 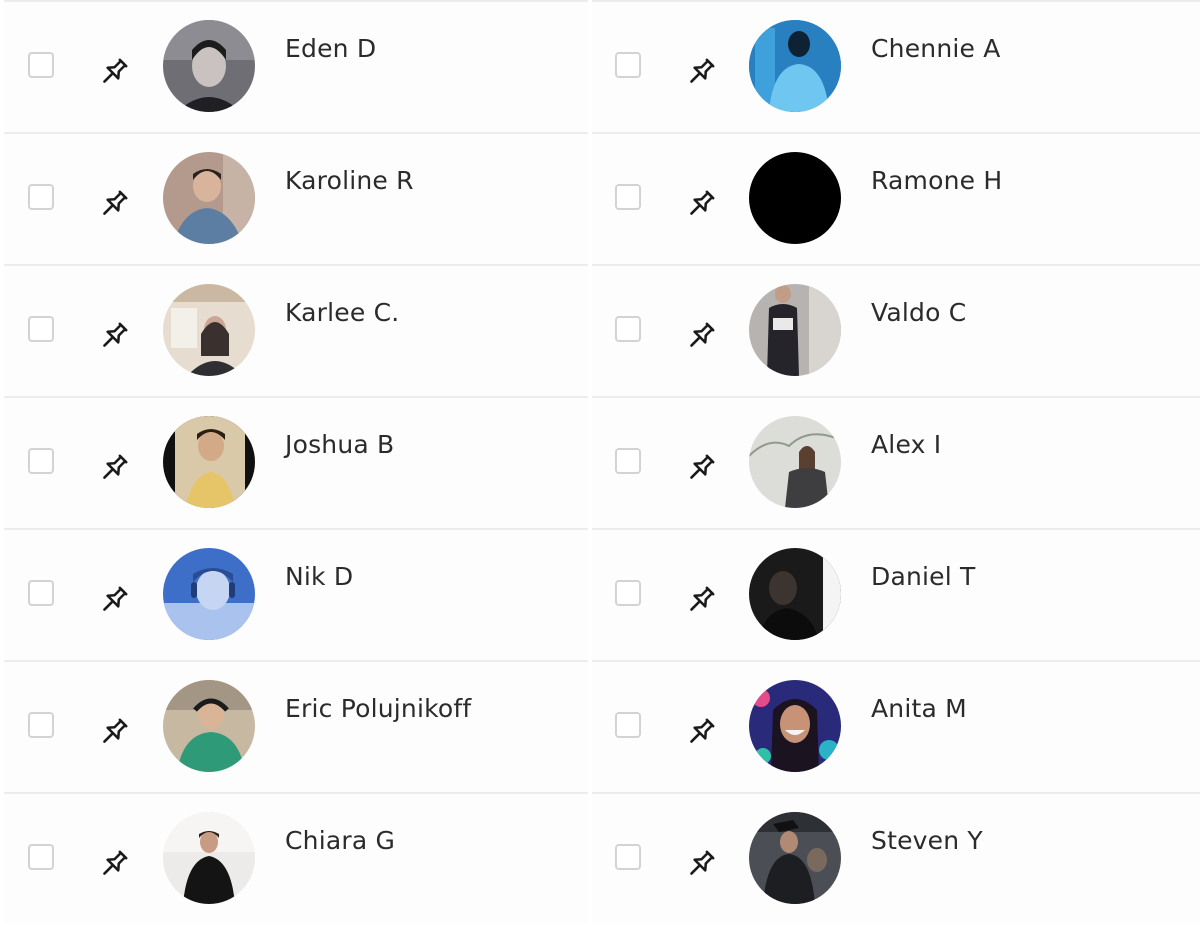 What do you see at coordinates (378, 708) in the screenshot?
I see `participant-name: Eric Polujnikoff` at bounding box center [378, 708].